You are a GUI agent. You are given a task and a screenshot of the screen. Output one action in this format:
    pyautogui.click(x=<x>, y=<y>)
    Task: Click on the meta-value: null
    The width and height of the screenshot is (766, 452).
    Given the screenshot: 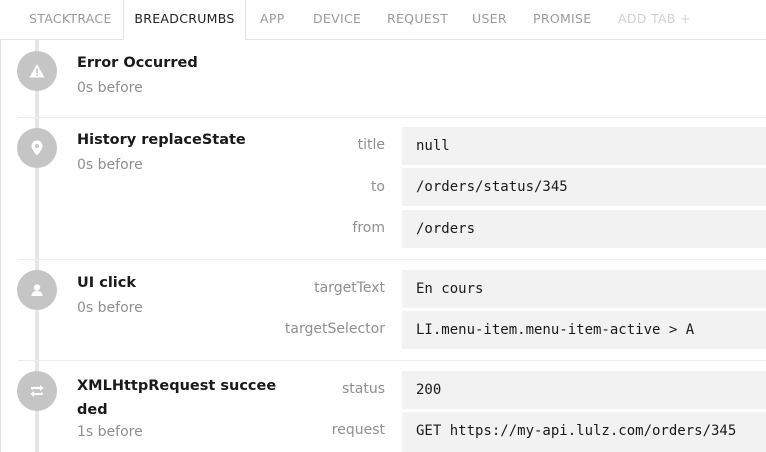 What is the action you would take?
    pyautogui.click(x=584, y=146)
    